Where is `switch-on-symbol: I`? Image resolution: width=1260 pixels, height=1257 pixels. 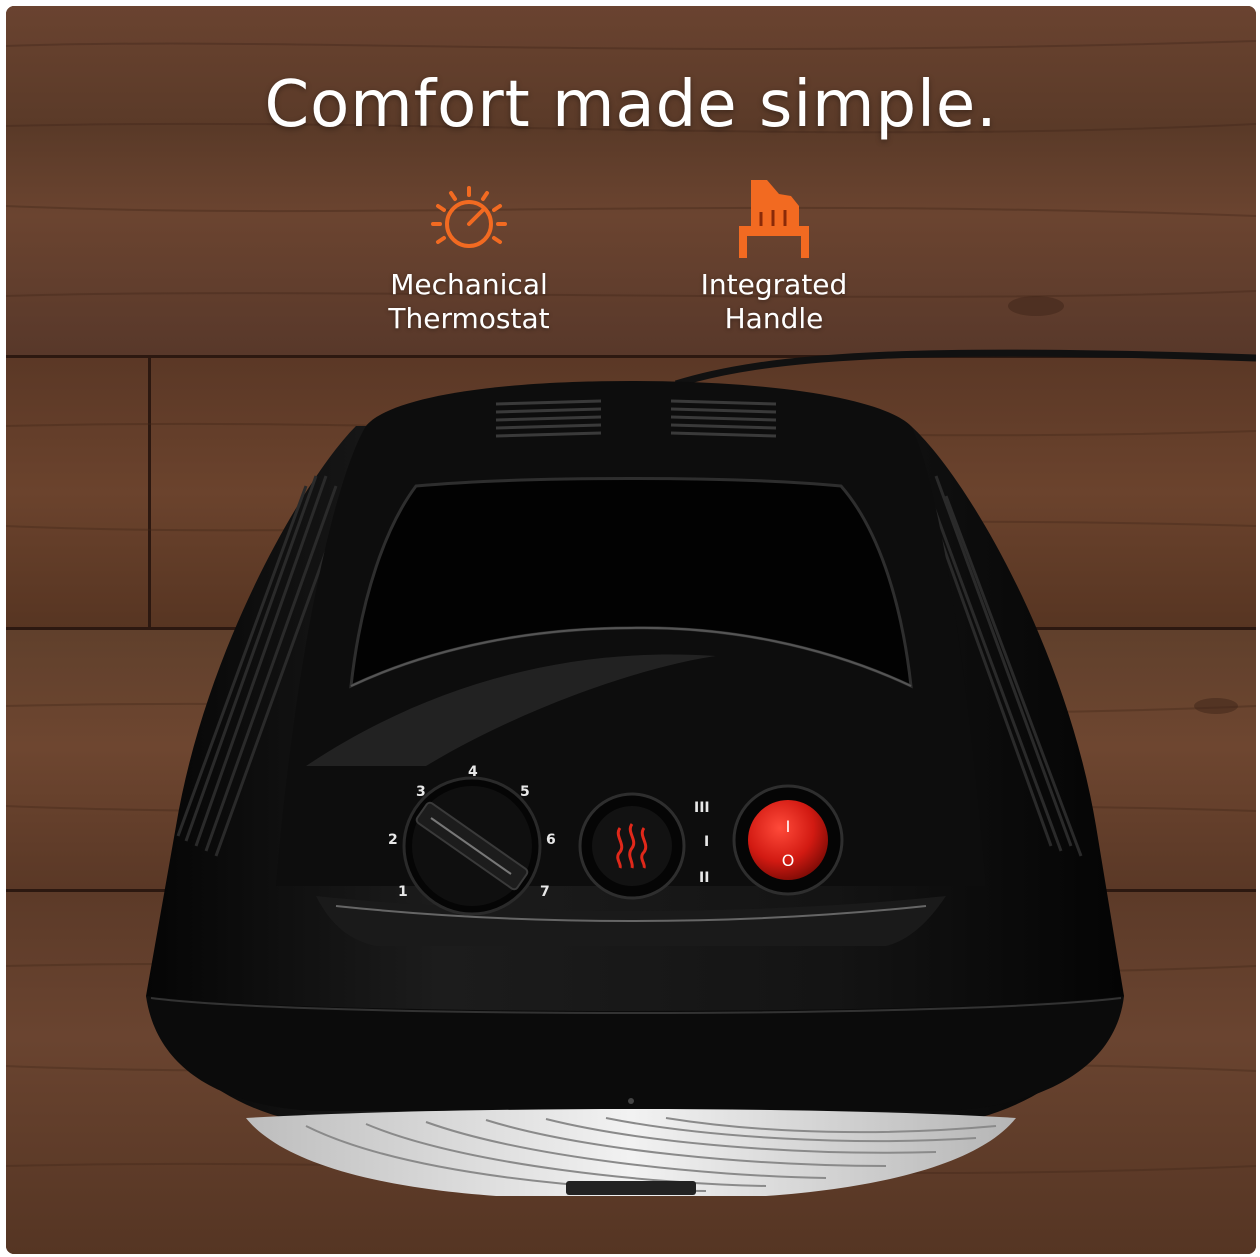 switch-on-symbol: I is located at coordinates (788, 826).